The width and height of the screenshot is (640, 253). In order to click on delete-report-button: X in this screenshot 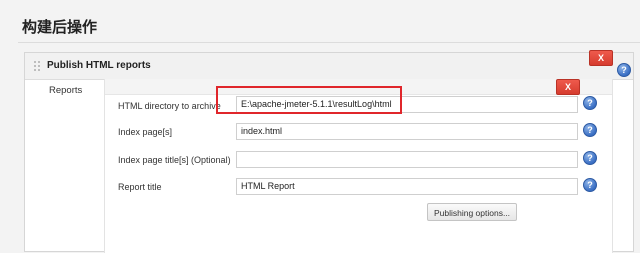, I will do `click(568, 87)`.